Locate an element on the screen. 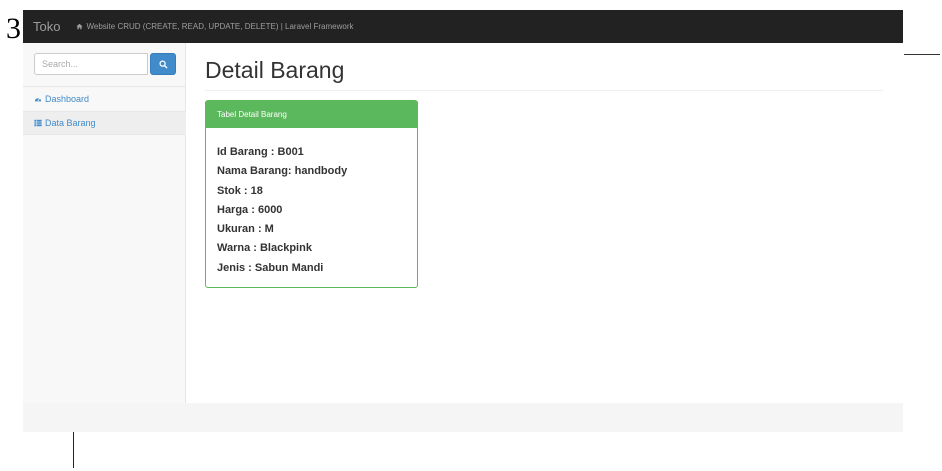  sidebar: Dashboard Data Barang is located at coordinates (104, 223).